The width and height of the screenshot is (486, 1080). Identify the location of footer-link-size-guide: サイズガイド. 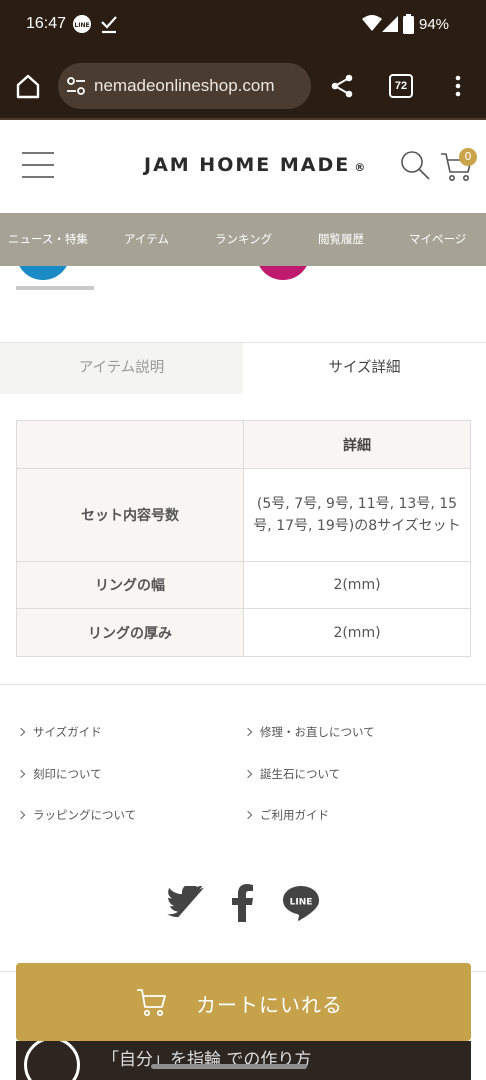
(59, 732).